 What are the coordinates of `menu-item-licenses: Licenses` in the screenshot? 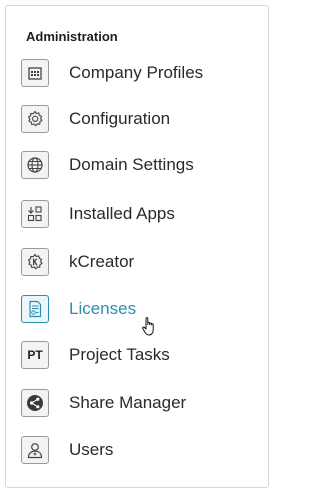 It's located at (78, 309).